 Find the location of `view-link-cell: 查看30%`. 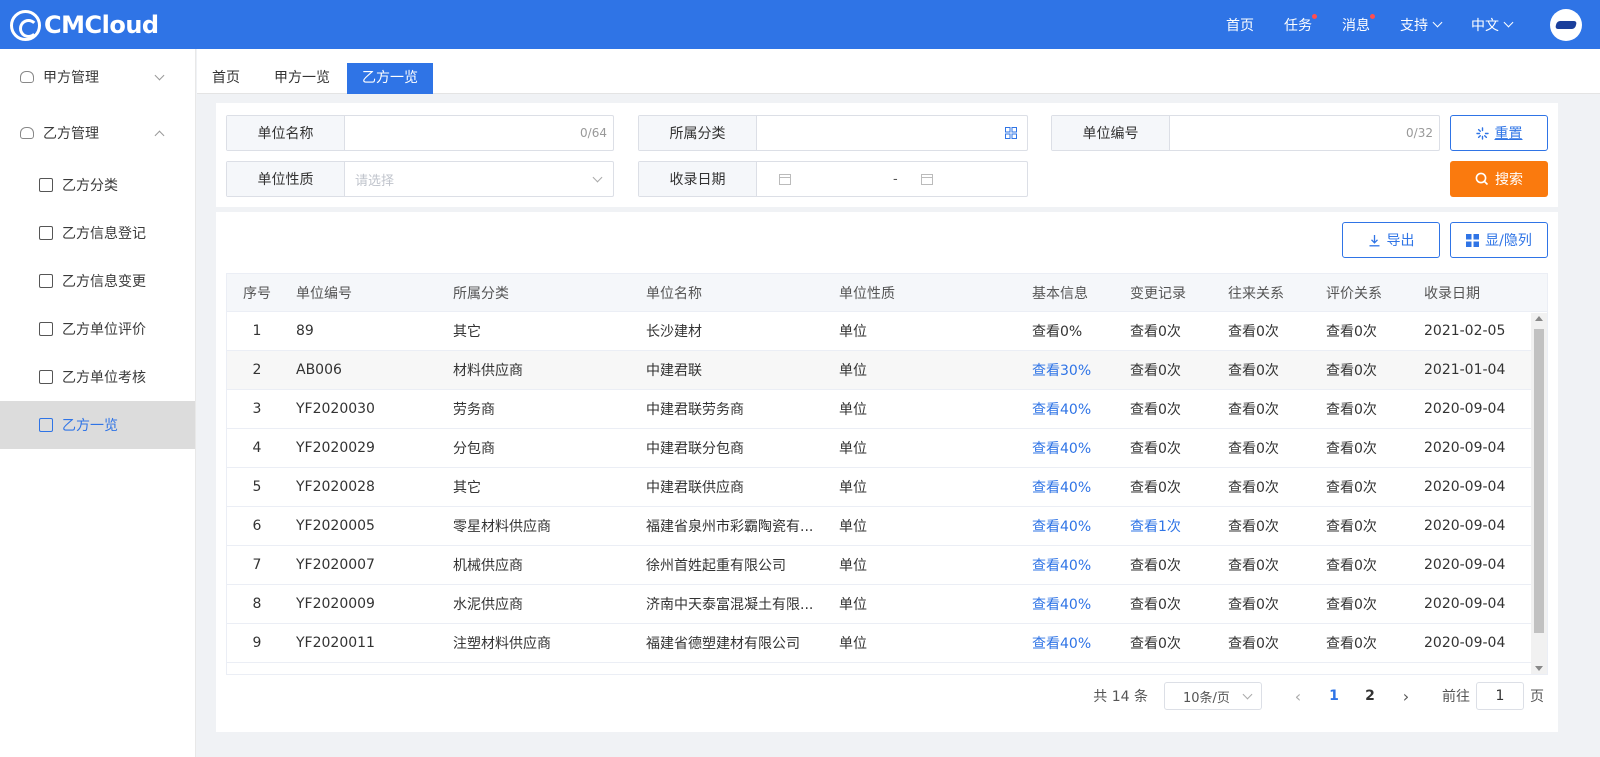

view-link-cell: 查看30% is located at coordinates (1072, 370).